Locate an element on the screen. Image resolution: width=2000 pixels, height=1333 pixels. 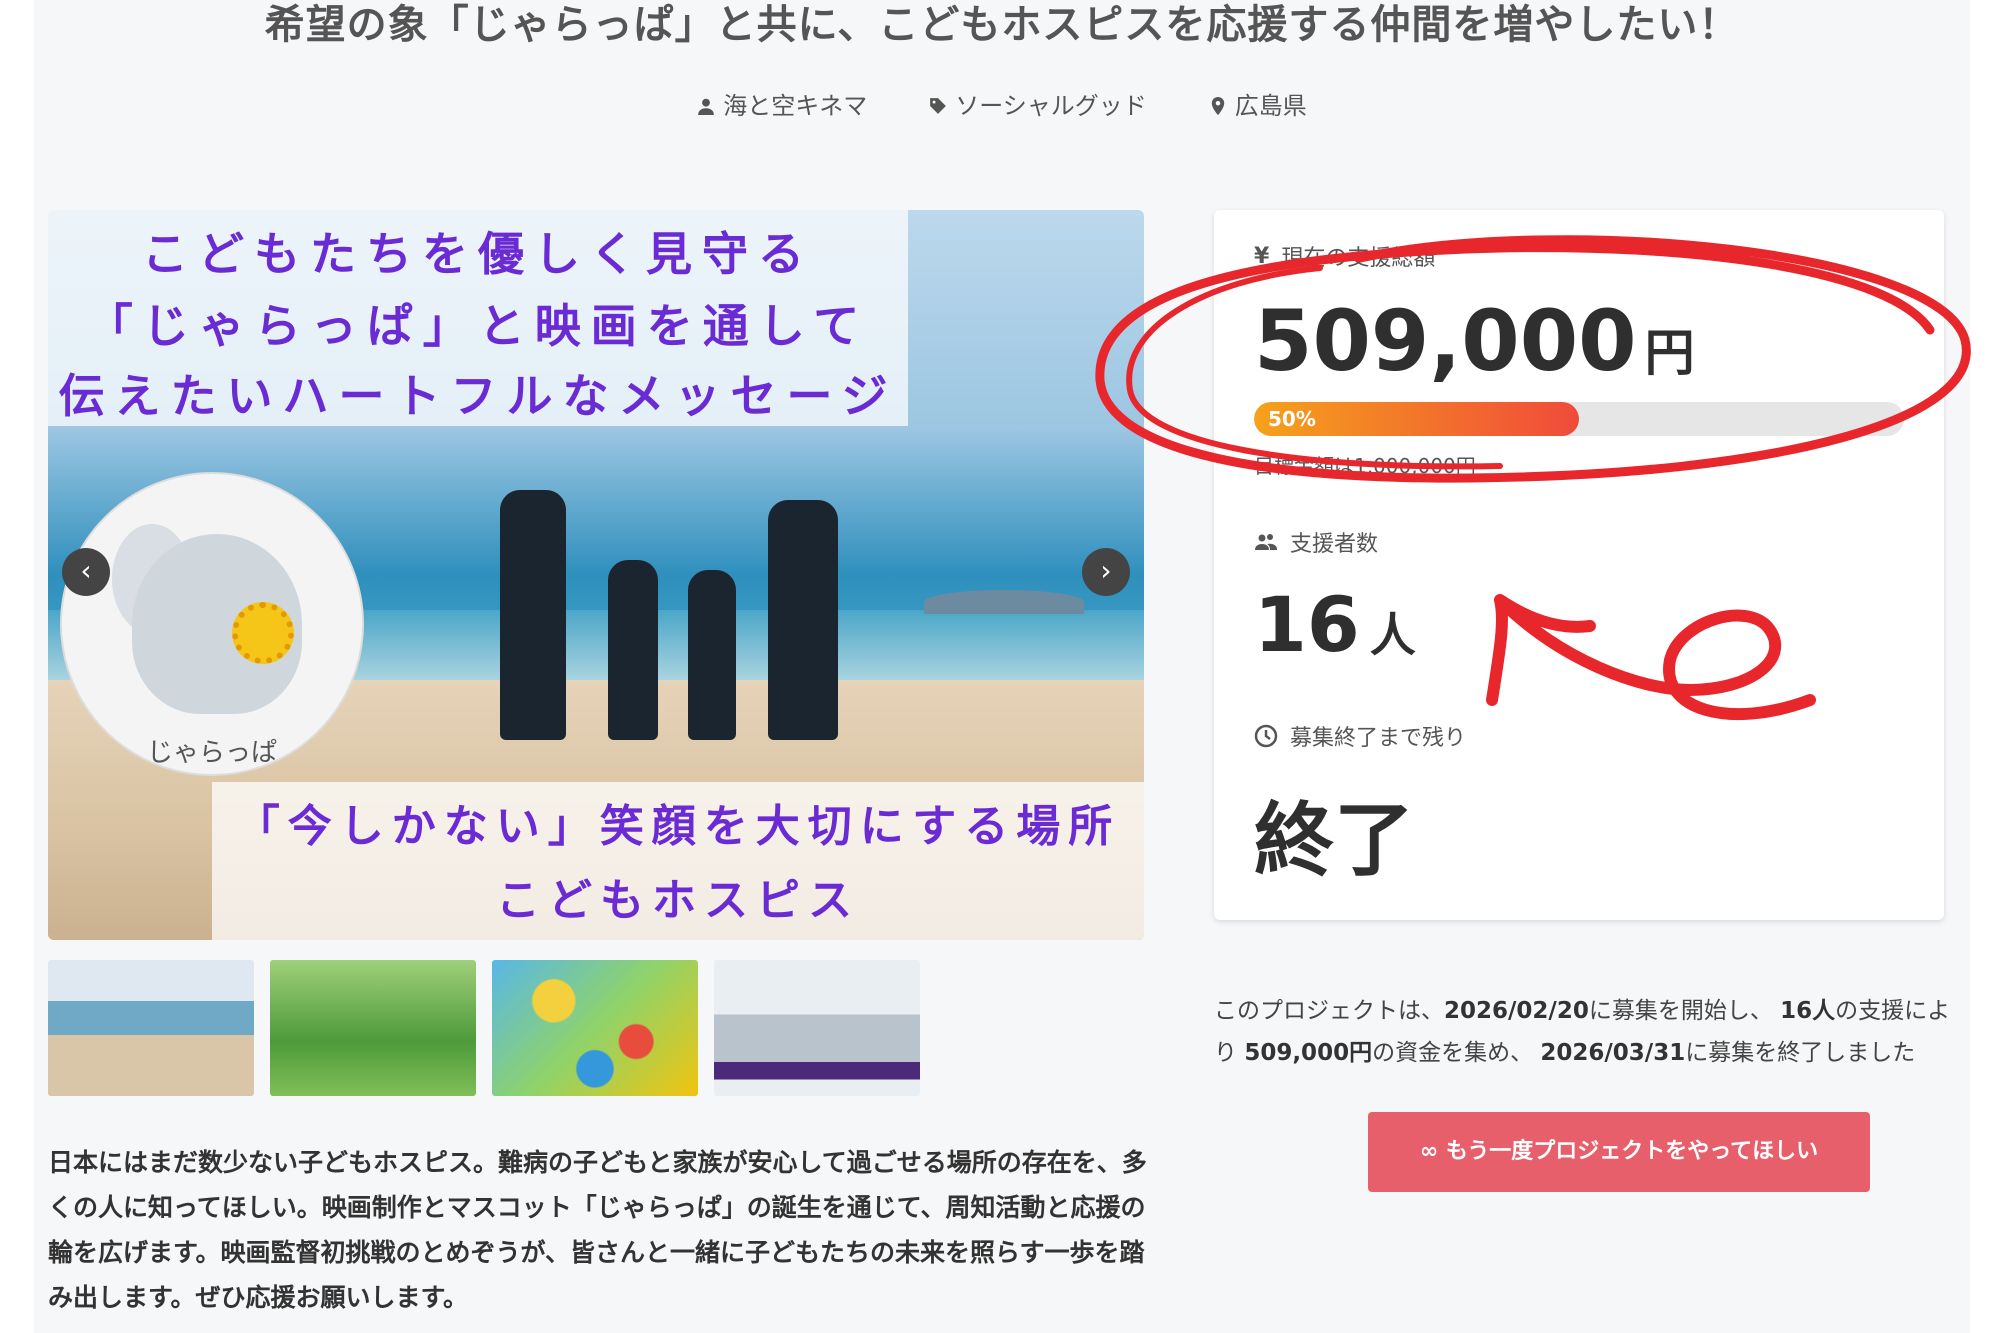
backers-label: 支援者数 is located at coordinates (1316, 542).